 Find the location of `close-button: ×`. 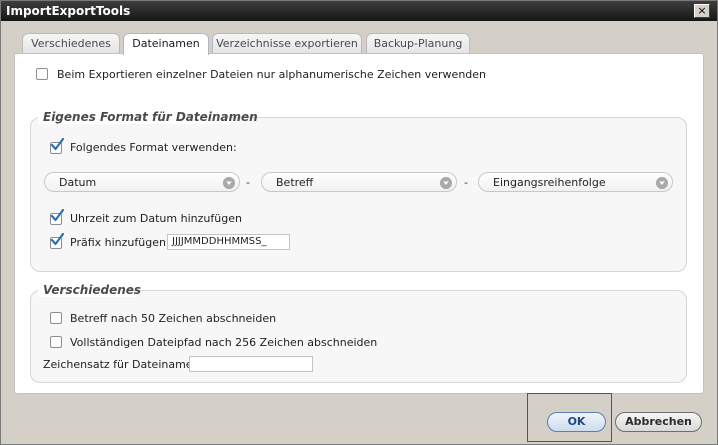

close-button: × is located at coordinates (702, 11).